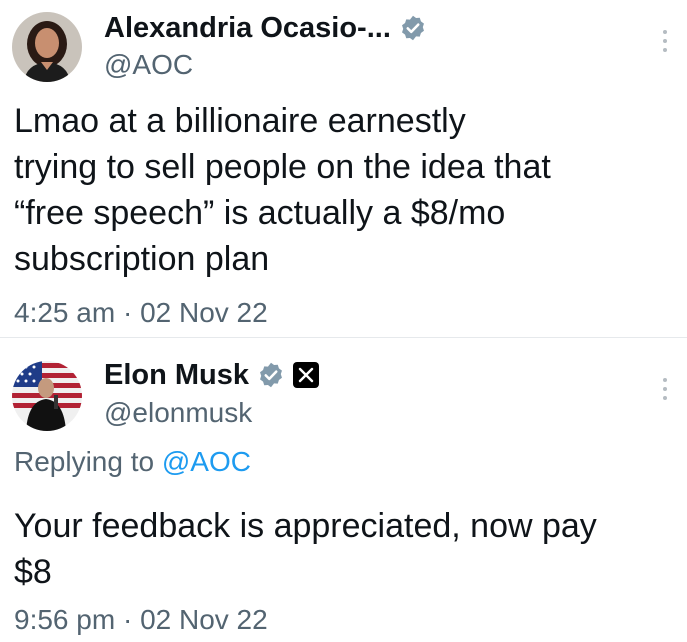  Describe the element at coordinates (176, 375) in the screenshot. I see `display-name: Elon Musk` at that location.